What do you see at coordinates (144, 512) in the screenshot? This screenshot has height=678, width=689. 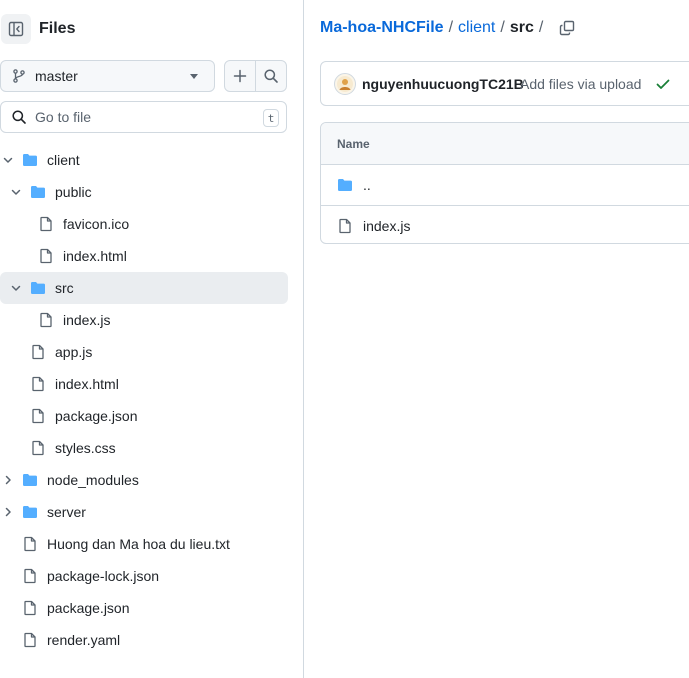 I see `tree-folder-item: server` at bounding box center [144, 512].